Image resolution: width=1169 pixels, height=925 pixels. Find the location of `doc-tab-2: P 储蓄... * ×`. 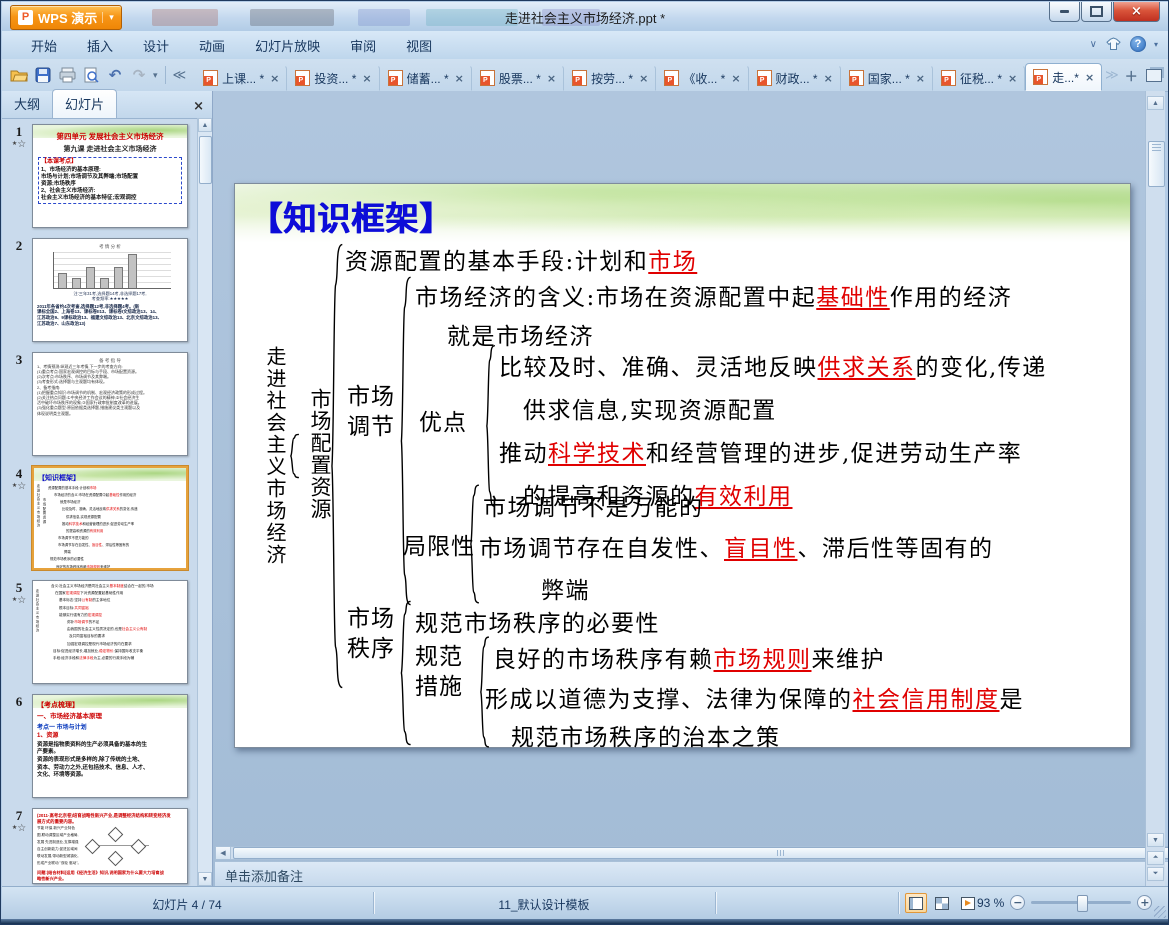

doc-tab-2: P 储蓄... * × is located at coordinates (426, 78).